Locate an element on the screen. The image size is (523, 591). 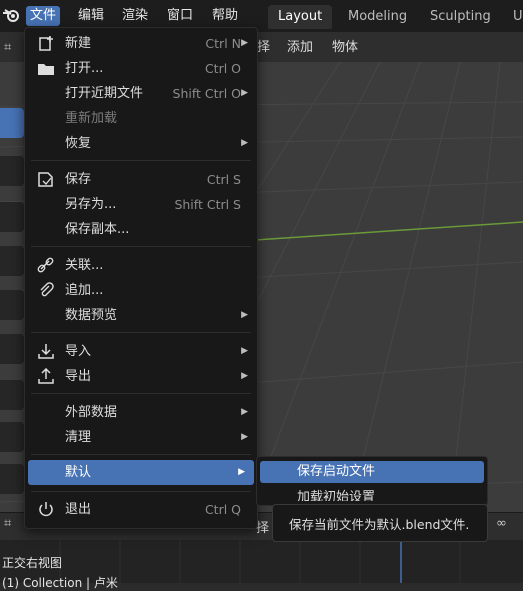
menu-item-external-data: 外部数据 ▶ is located at coordinates (141, 412).